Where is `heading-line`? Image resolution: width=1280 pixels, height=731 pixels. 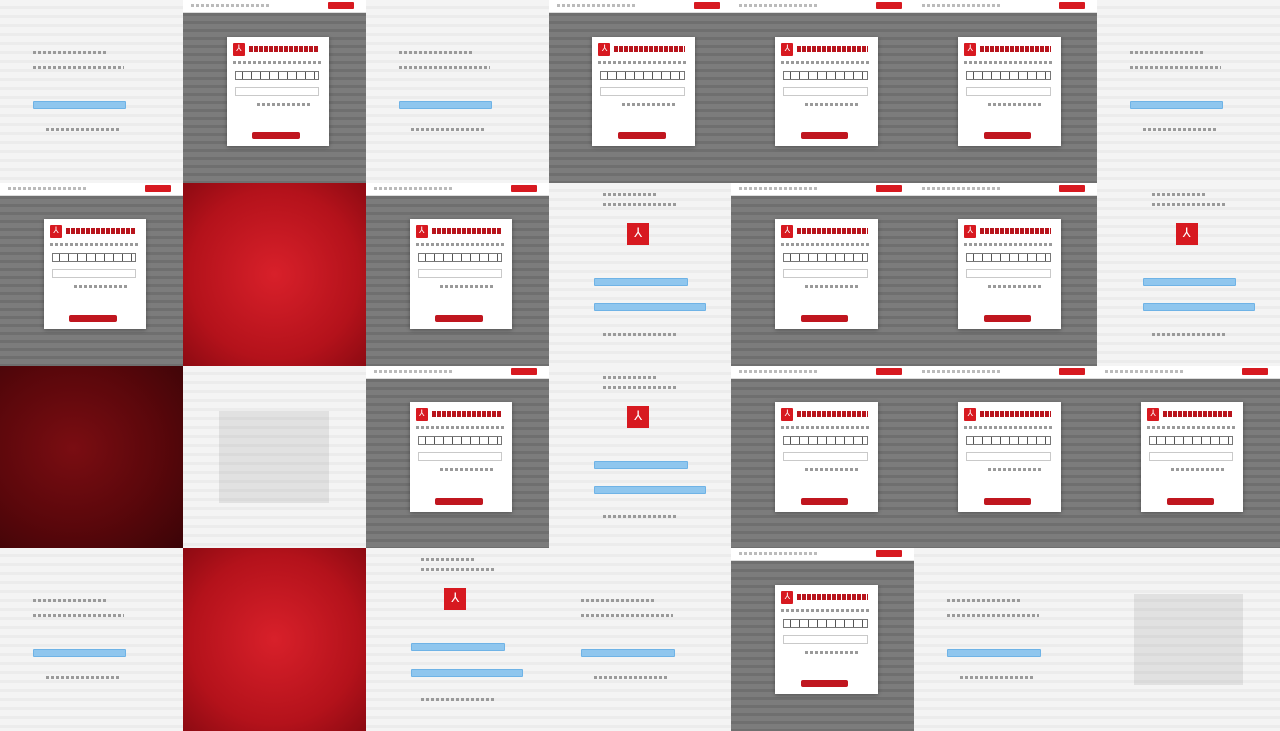
heading-line is located at coordinates (448, 560).